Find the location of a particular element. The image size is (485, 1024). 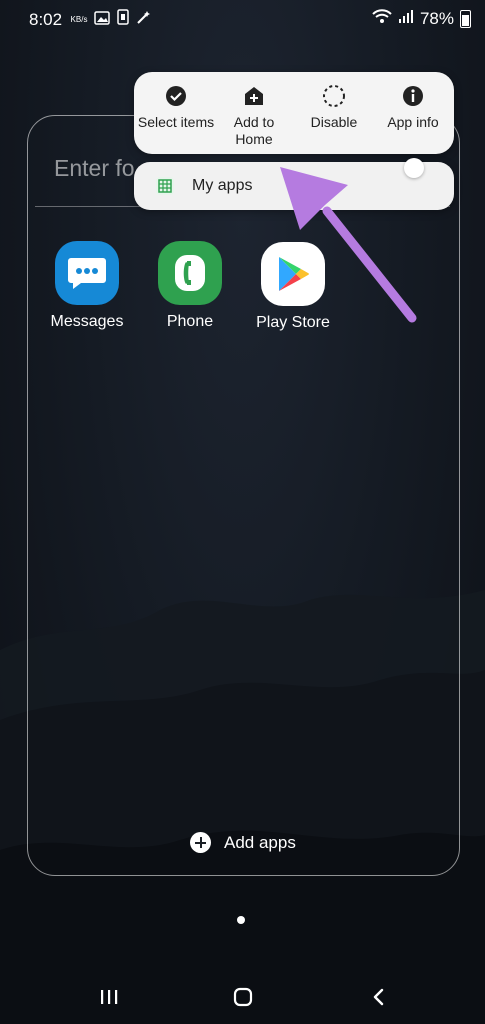

menu-item-disable: Disable is located at coordinates (334, 106).